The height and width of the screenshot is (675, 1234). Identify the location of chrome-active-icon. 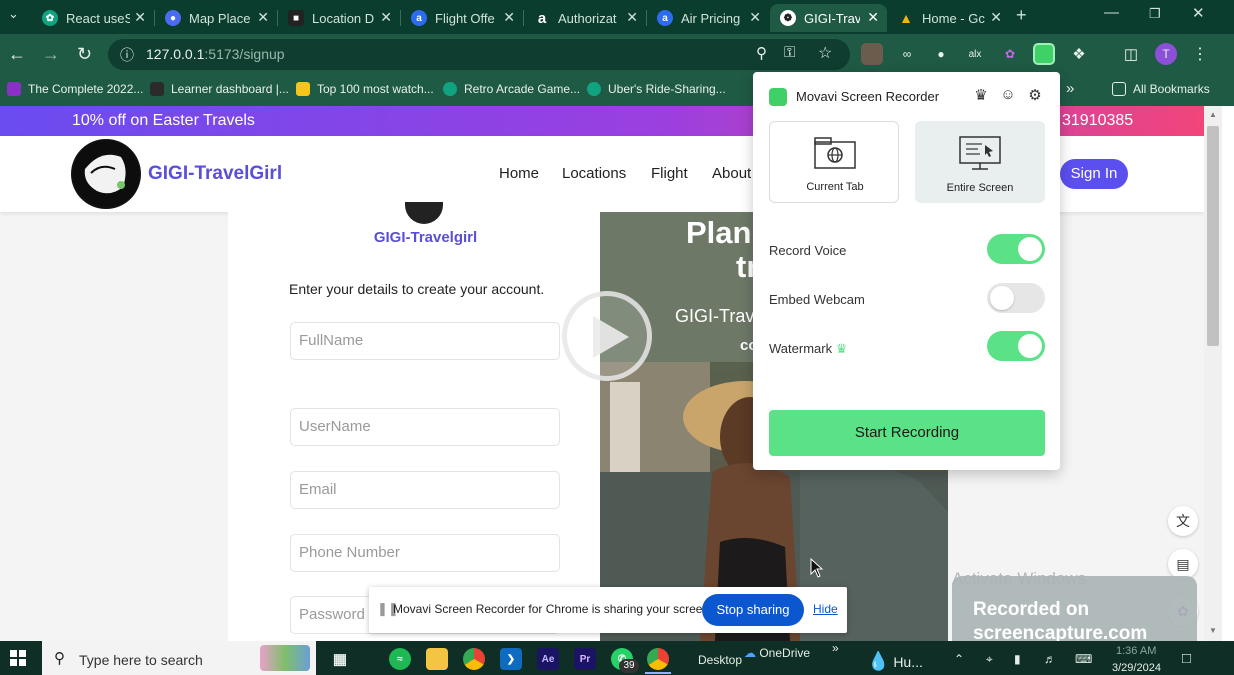
(658, 659).